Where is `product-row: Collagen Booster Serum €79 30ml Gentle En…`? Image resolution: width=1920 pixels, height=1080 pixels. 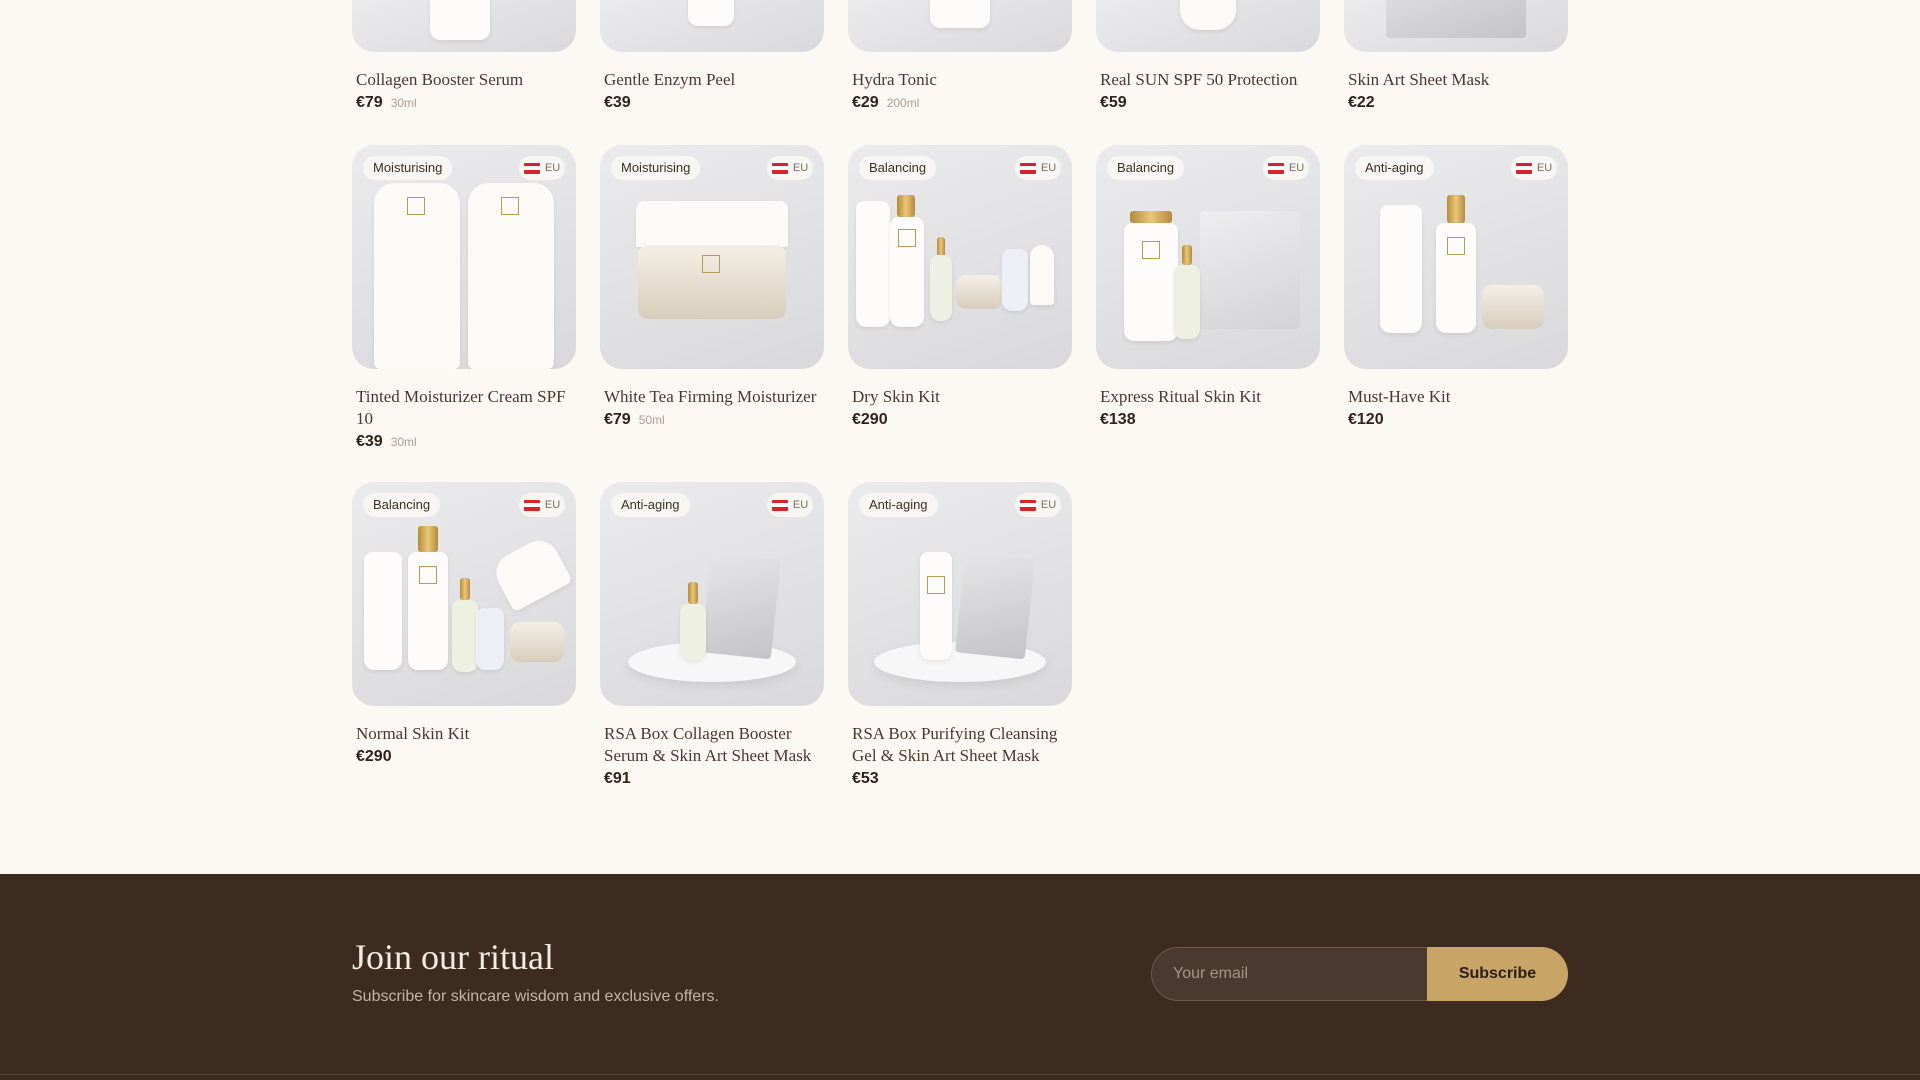
product-row: Collagen Booster Serum €79 30ml Gentle En… is located at coordinates (960, 56).